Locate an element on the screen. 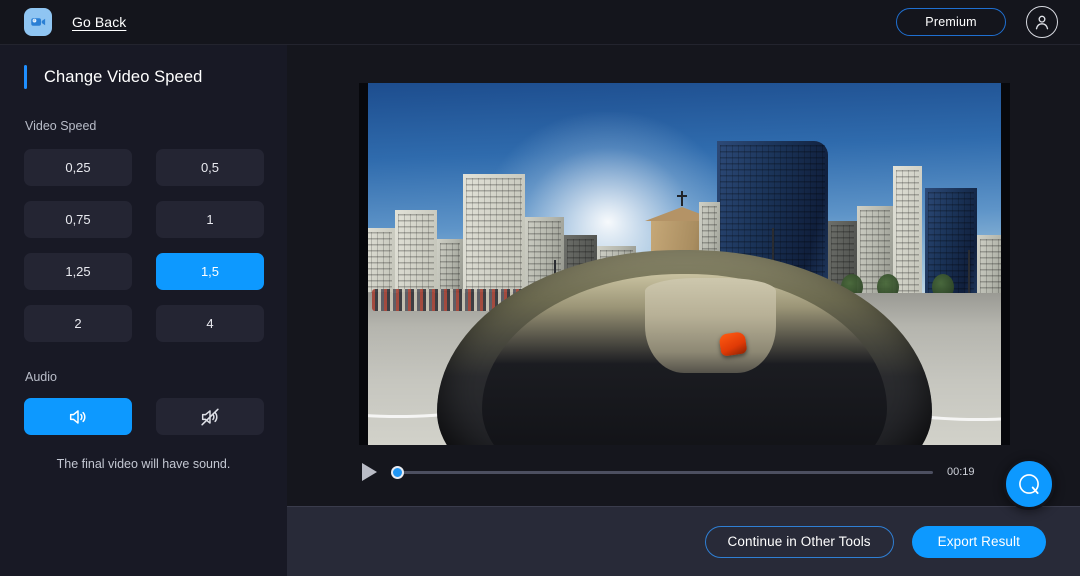 This screenshot has width=1080, height=576. scene-tunnel-road is located at coordinates (710, 325).